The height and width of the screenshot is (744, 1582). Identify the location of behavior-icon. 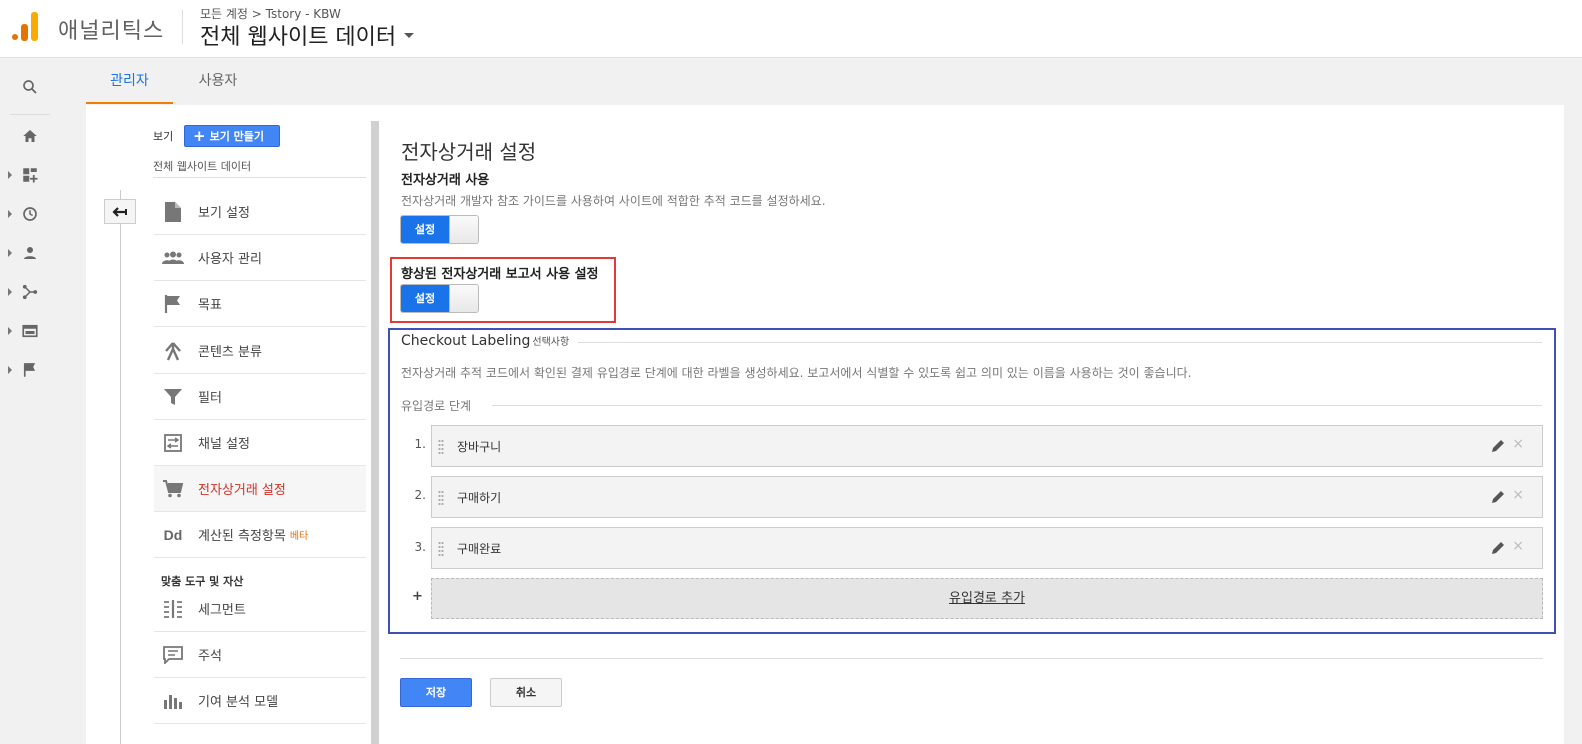
(30, 331).